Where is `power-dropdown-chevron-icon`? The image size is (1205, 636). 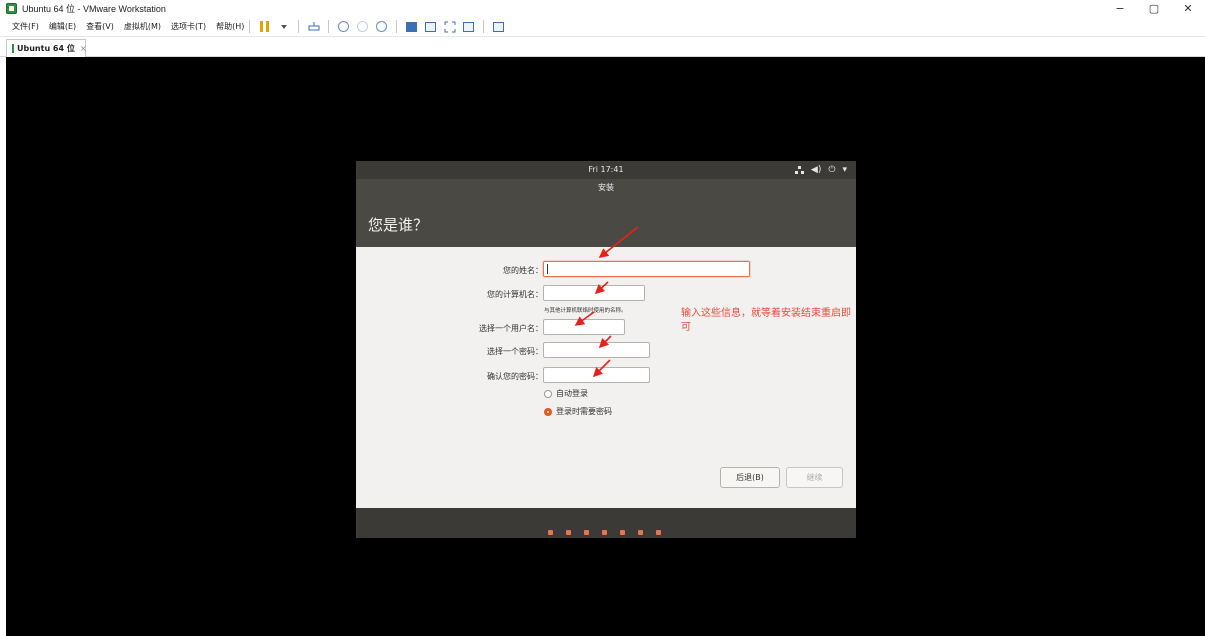
power-dropdown-chevron-icon is located at coordinates (283, 26).